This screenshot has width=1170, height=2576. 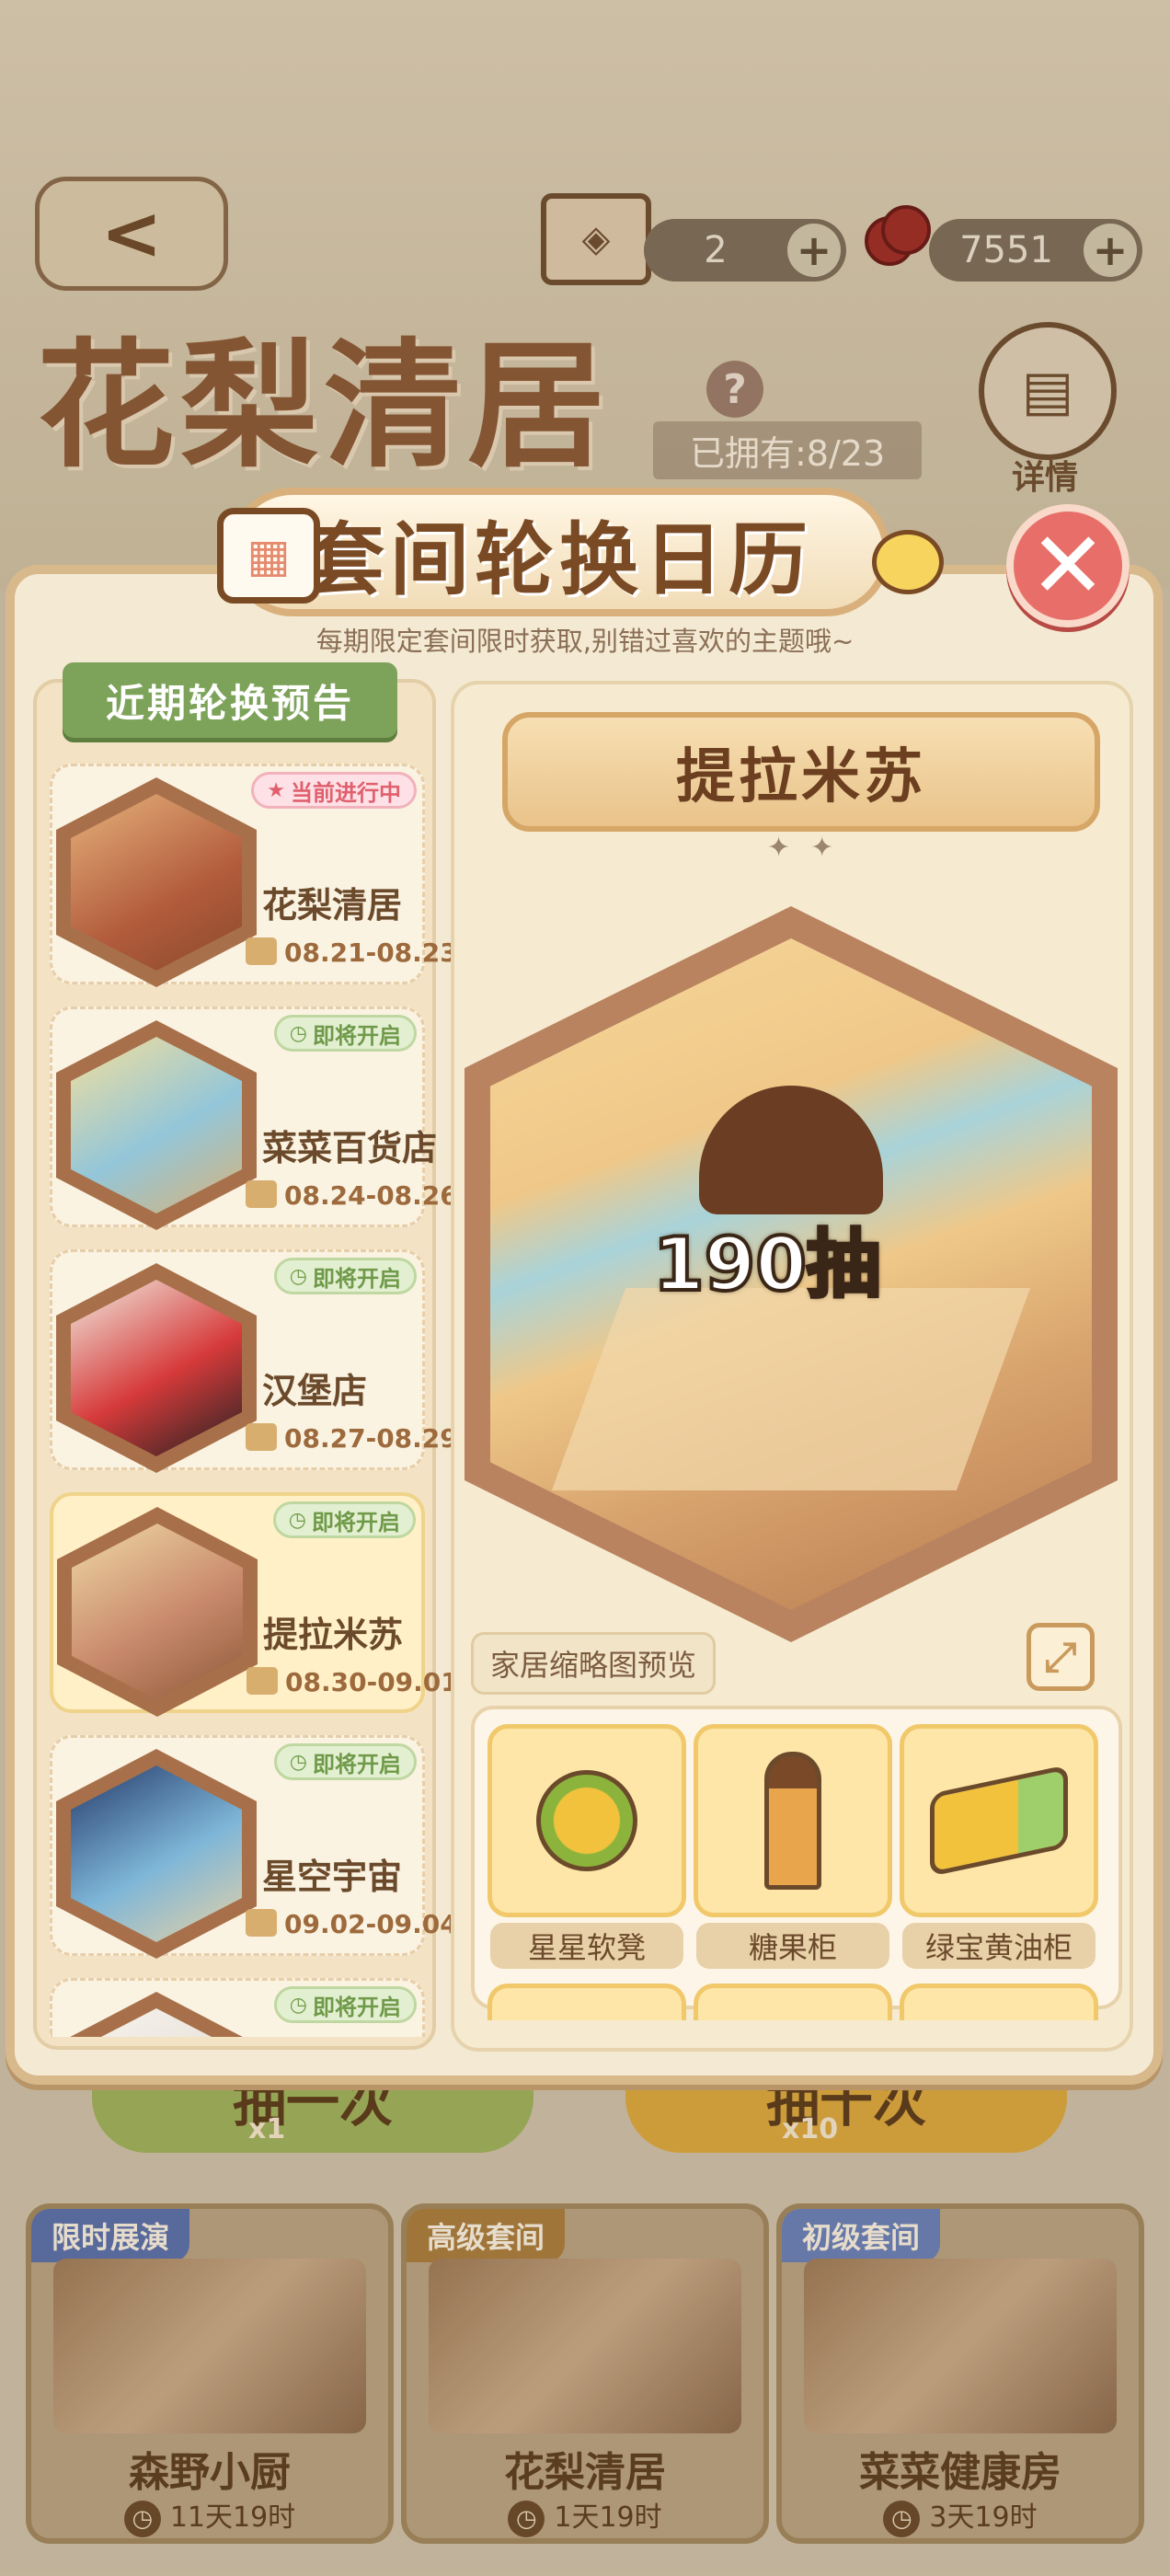 What do you see at coordinates (315, 1391) in the screenshot?
I see `item-name: 汉堡店` at bounding box center [315, 1391].